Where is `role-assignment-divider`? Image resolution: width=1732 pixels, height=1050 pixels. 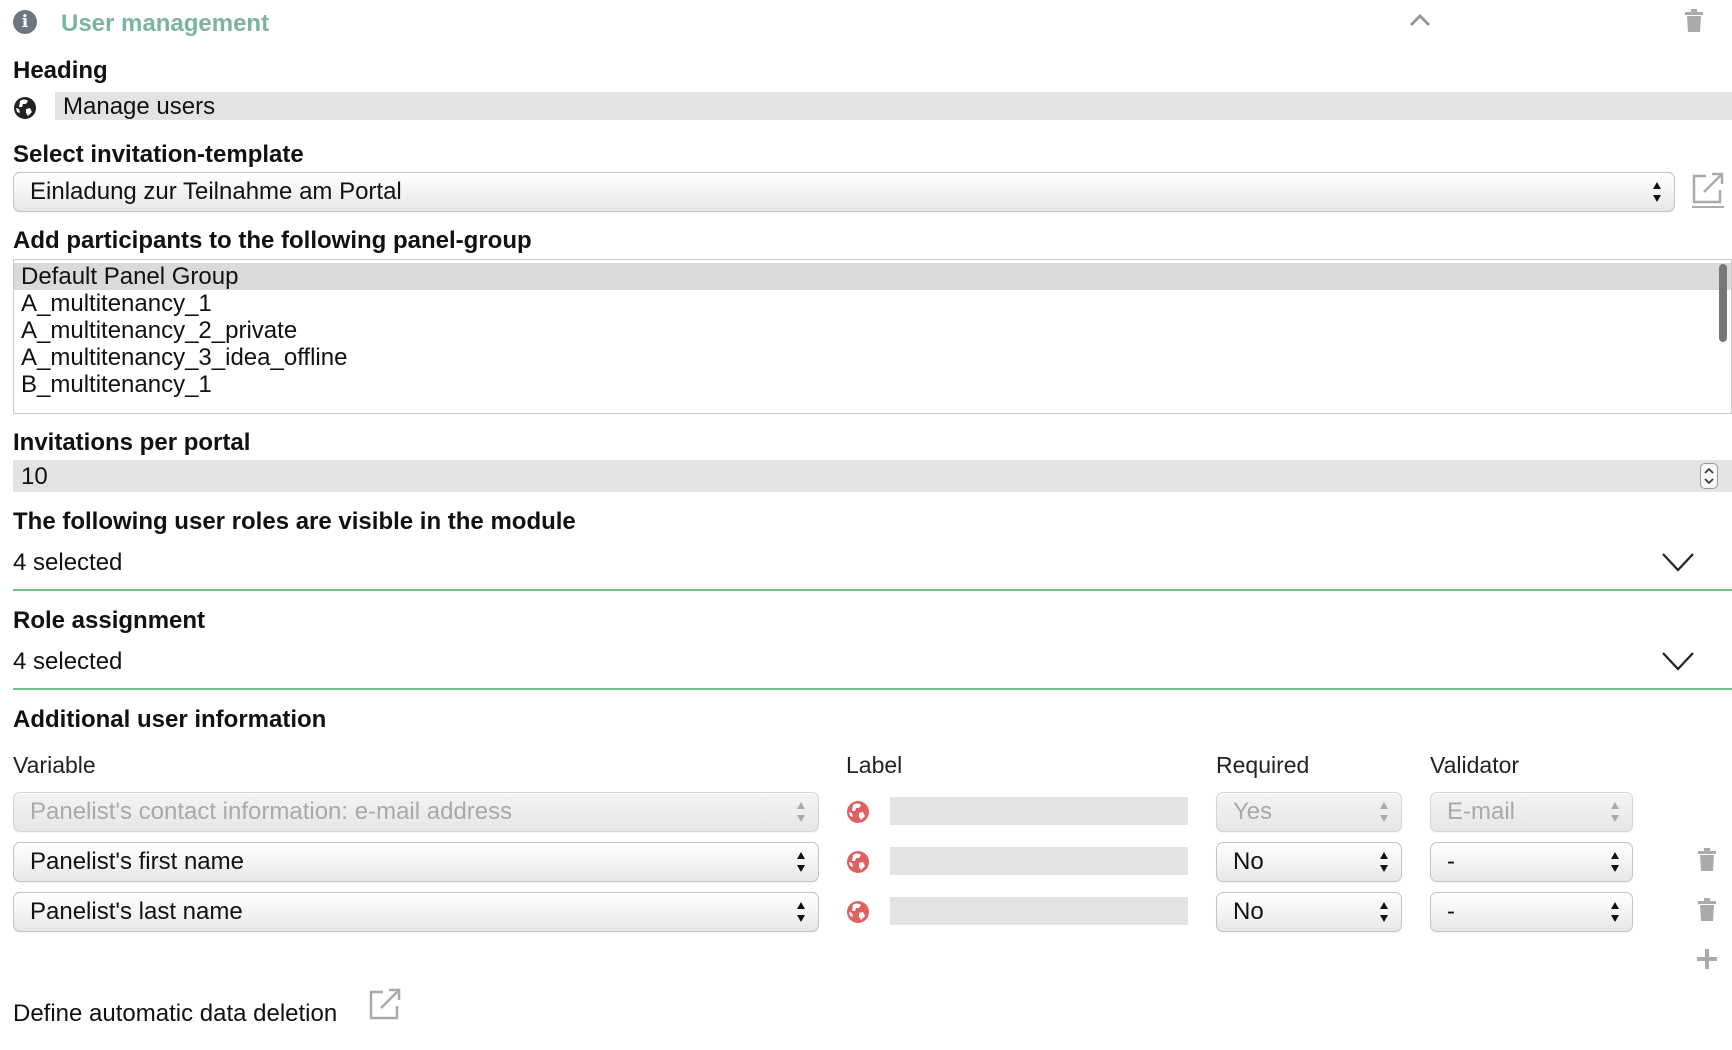 role-assignment-divider is located at coordinates (872, 689).